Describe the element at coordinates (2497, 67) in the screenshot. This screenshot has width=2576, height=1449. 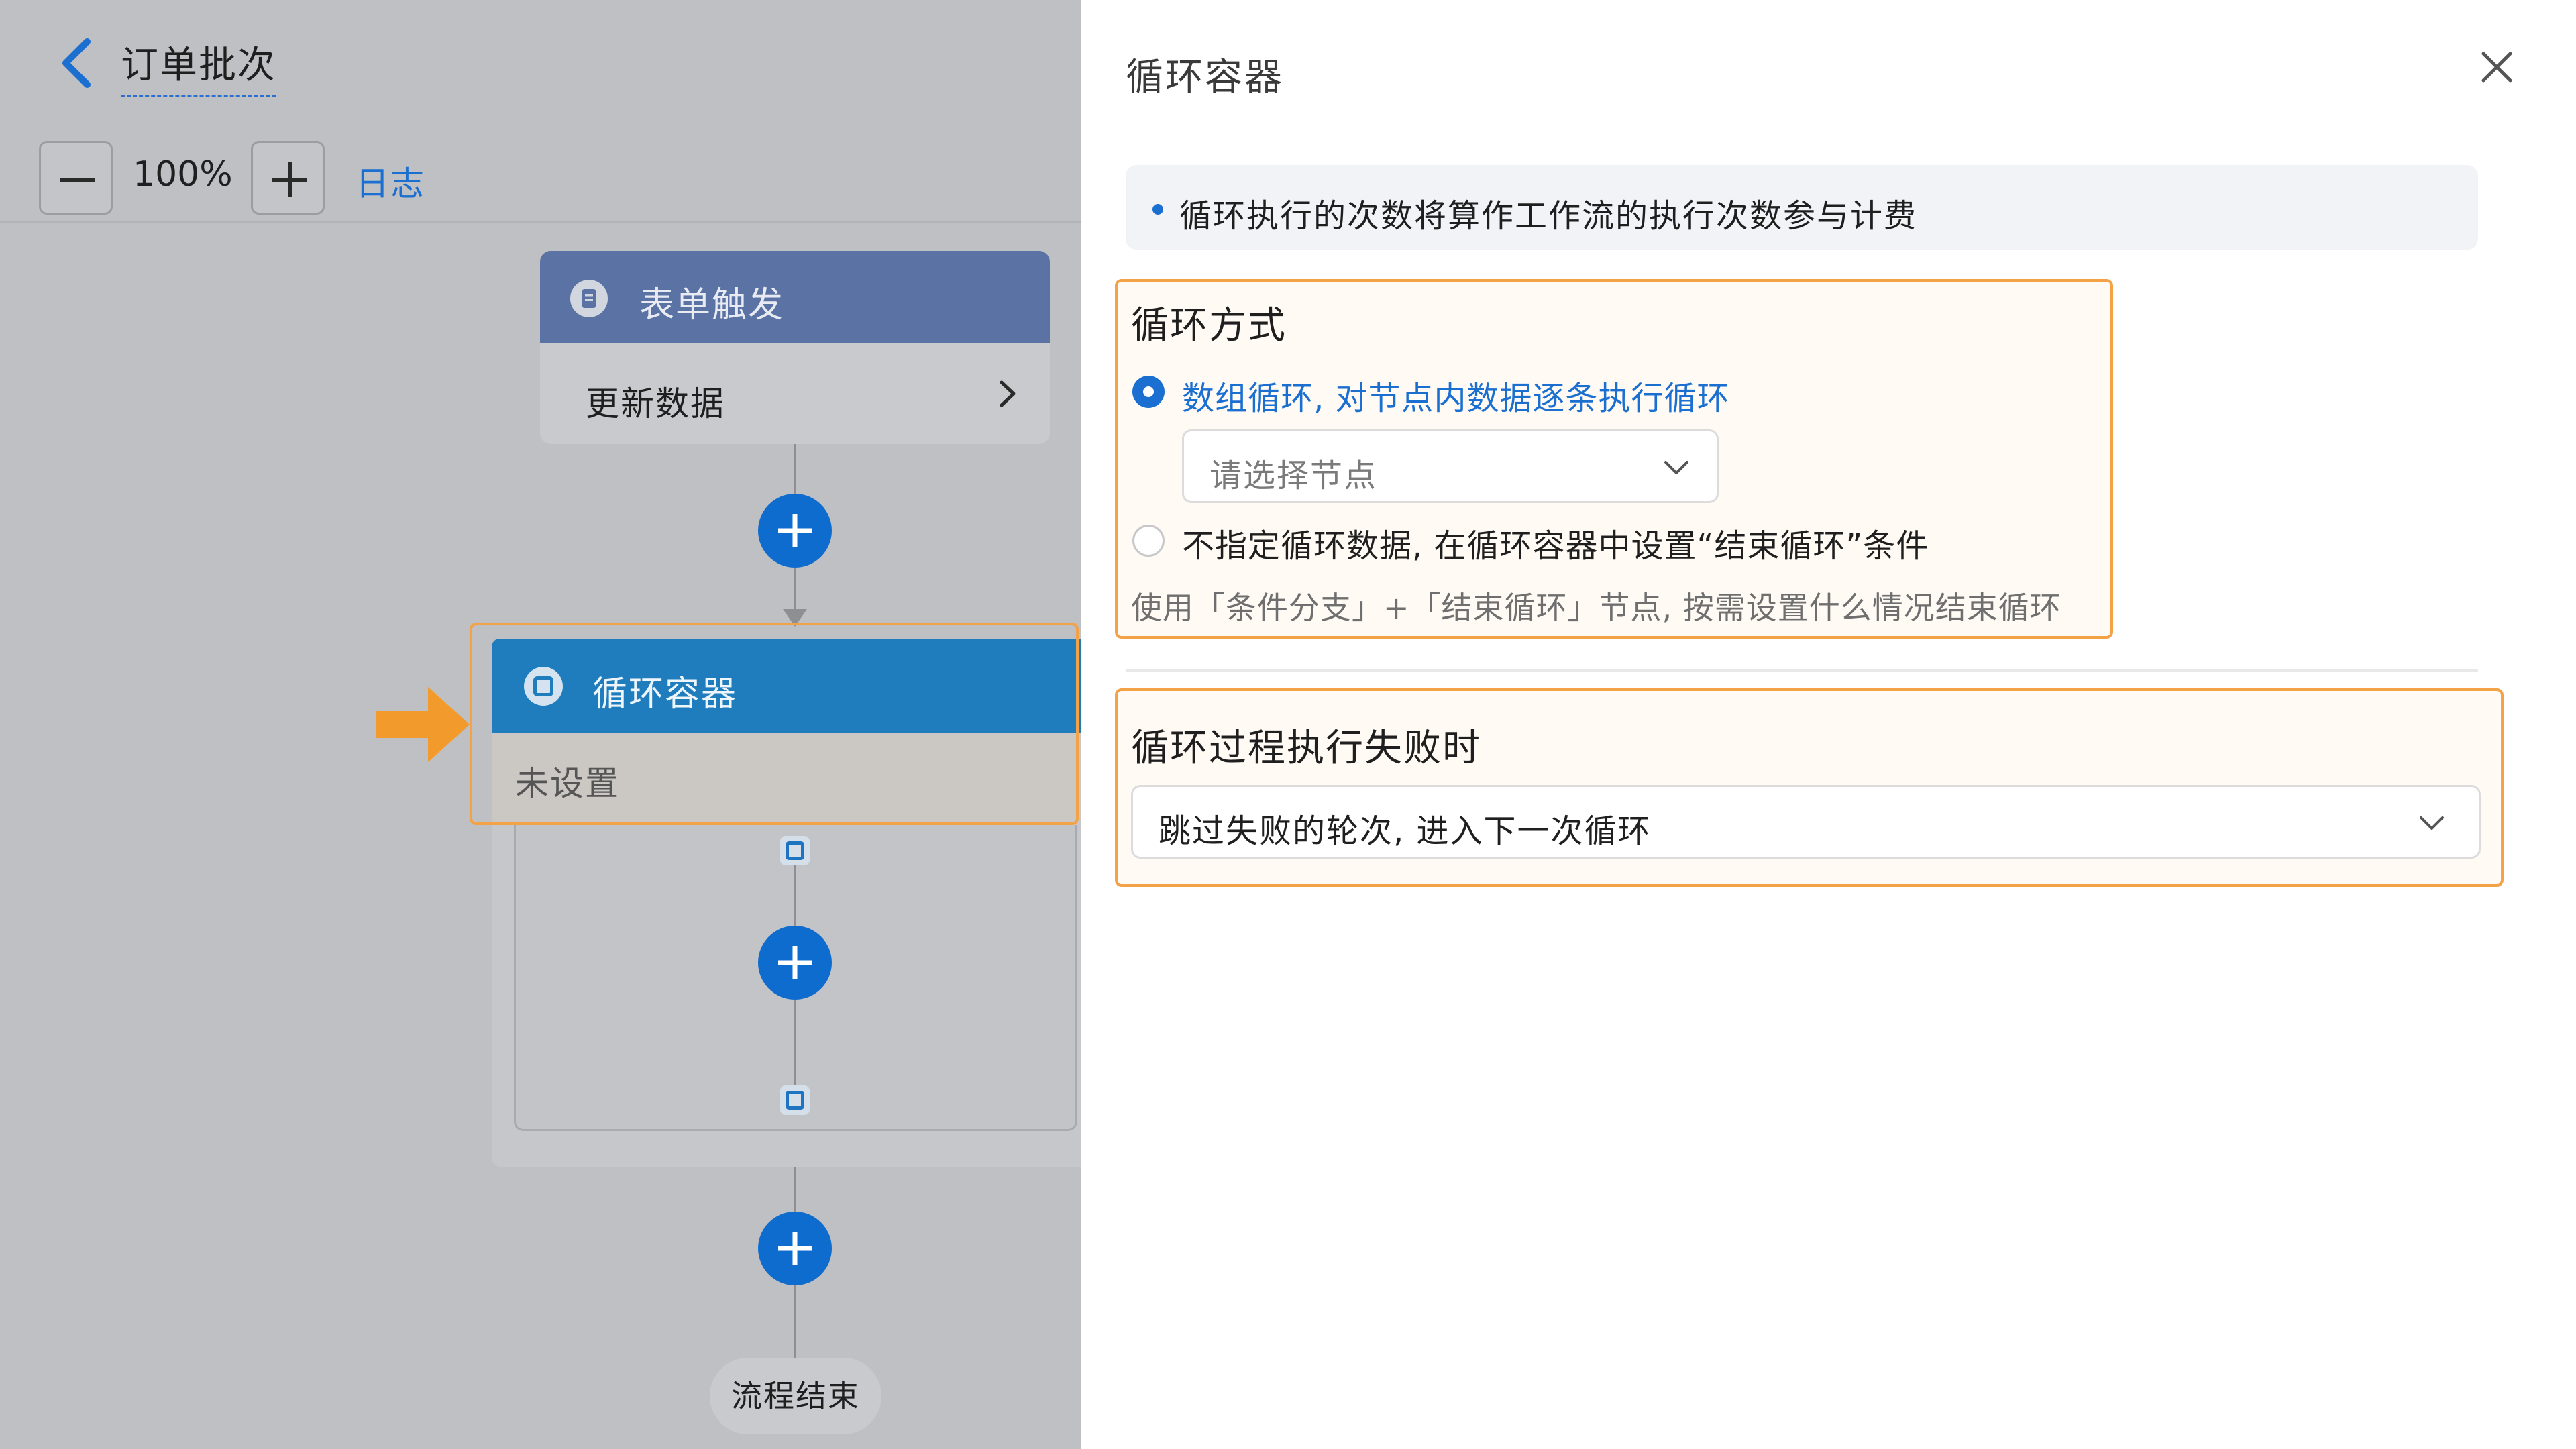
I see `close-icon` at that location.